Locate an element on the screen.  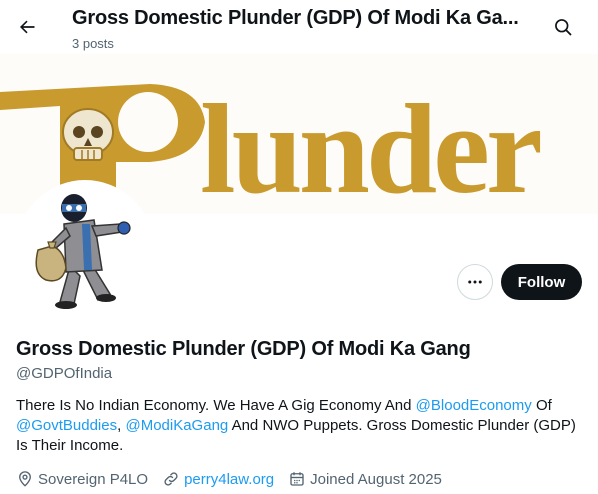
calendar-icon is located at coordinates (297, 479).